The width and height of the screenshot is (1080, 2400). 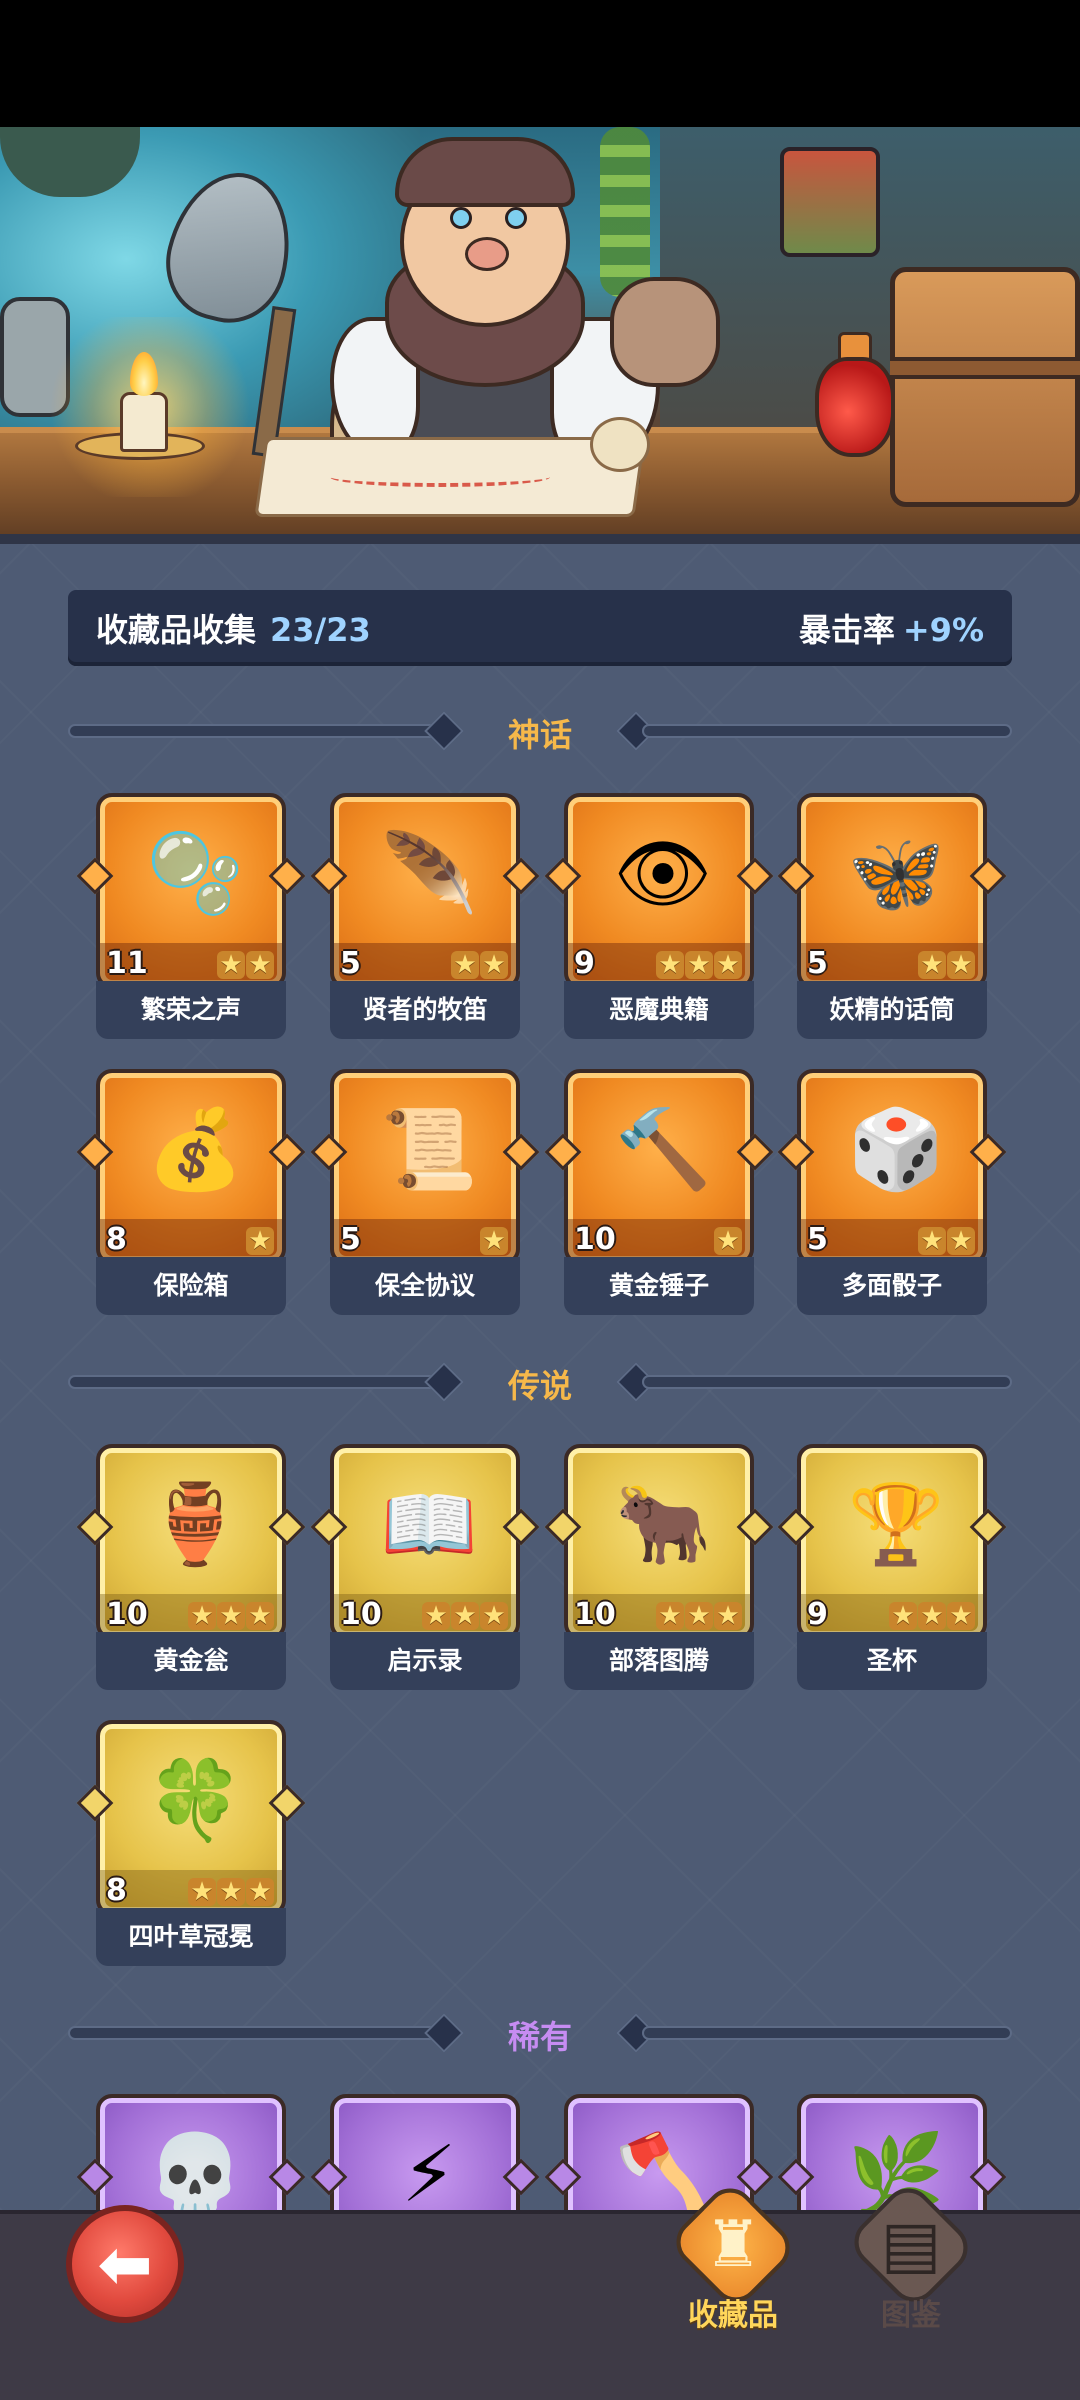 I want to click on shelf-totem, so click(x=830, y=202).